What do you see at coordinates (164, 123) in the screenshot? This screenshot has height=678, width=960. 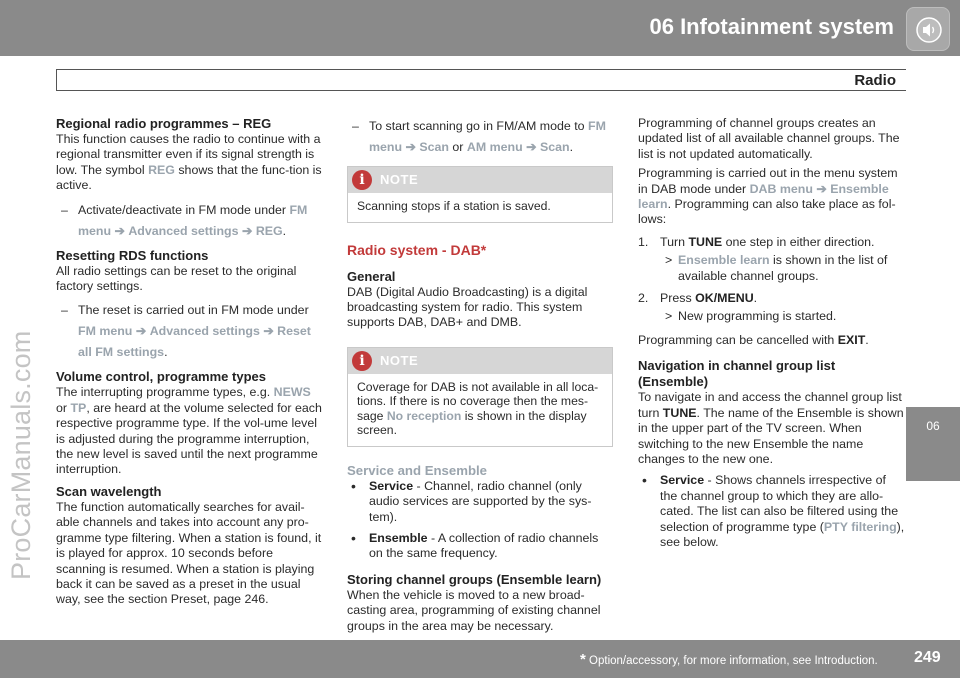 I see `heading-regional: Regional radio programmes – REG` at bounding box center [164, 123].